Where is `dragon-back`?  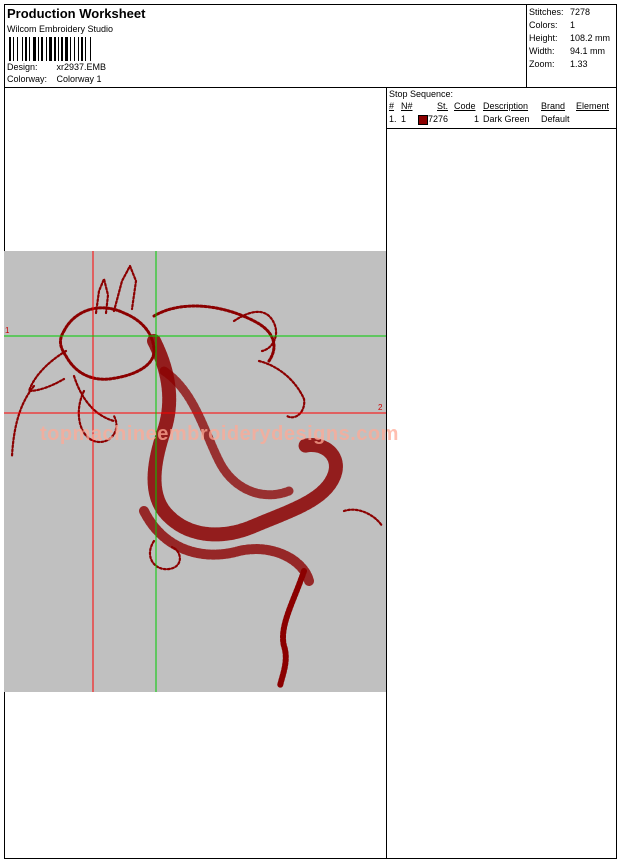 dragon-back is located at coordinates (214, 333).